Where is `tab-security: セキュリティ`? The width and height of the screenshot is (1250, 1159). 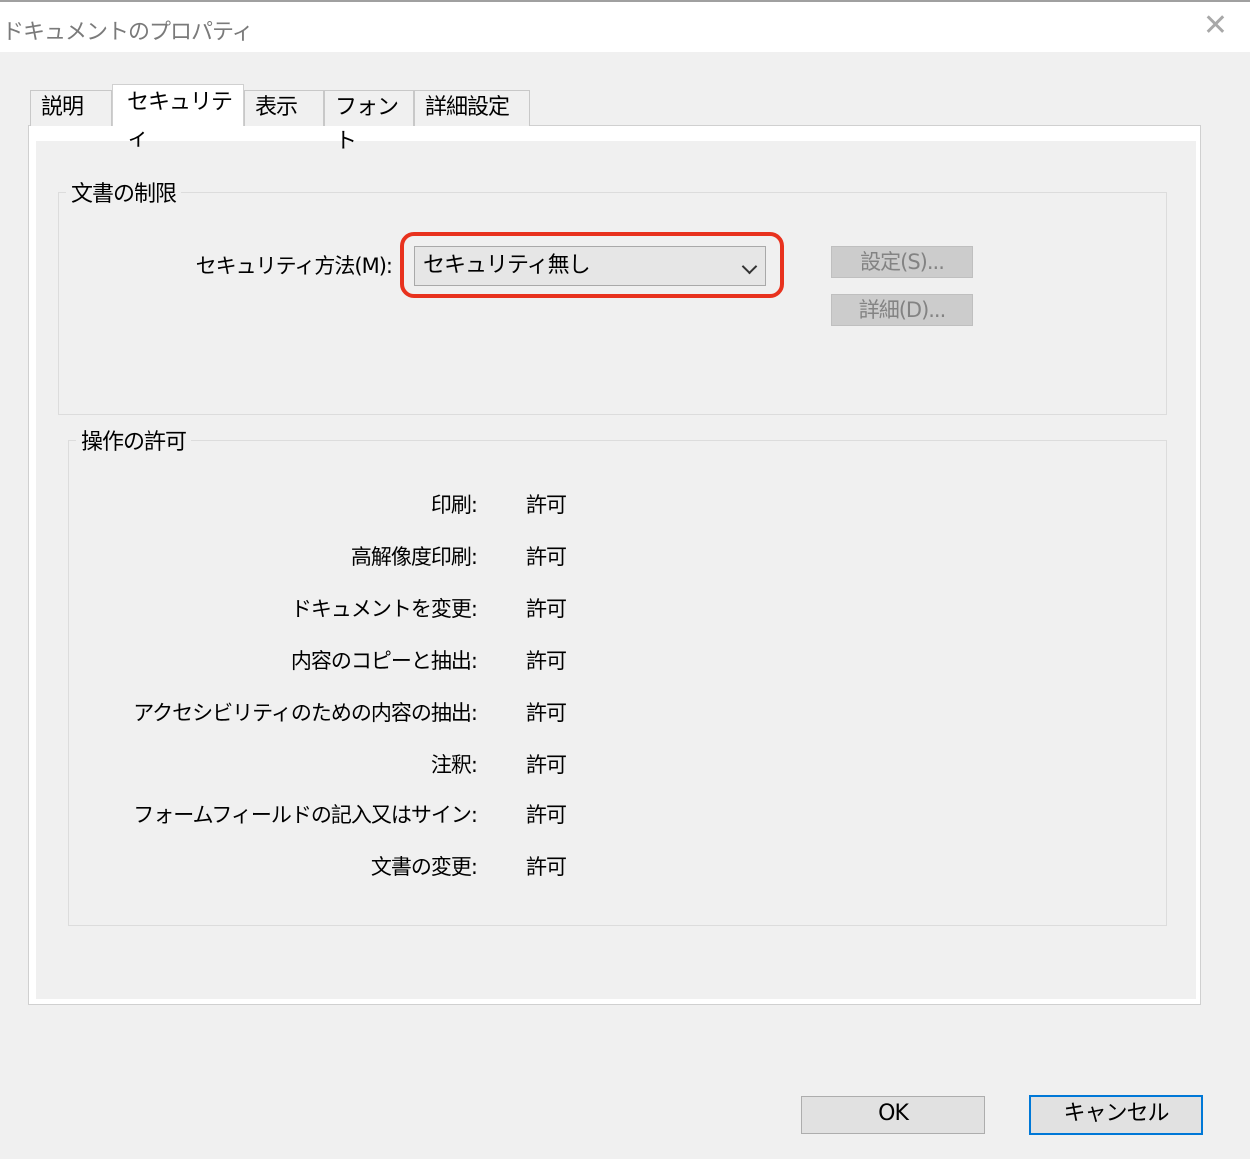 tab-security: セキュリティ is located at coordinates (178, 117).